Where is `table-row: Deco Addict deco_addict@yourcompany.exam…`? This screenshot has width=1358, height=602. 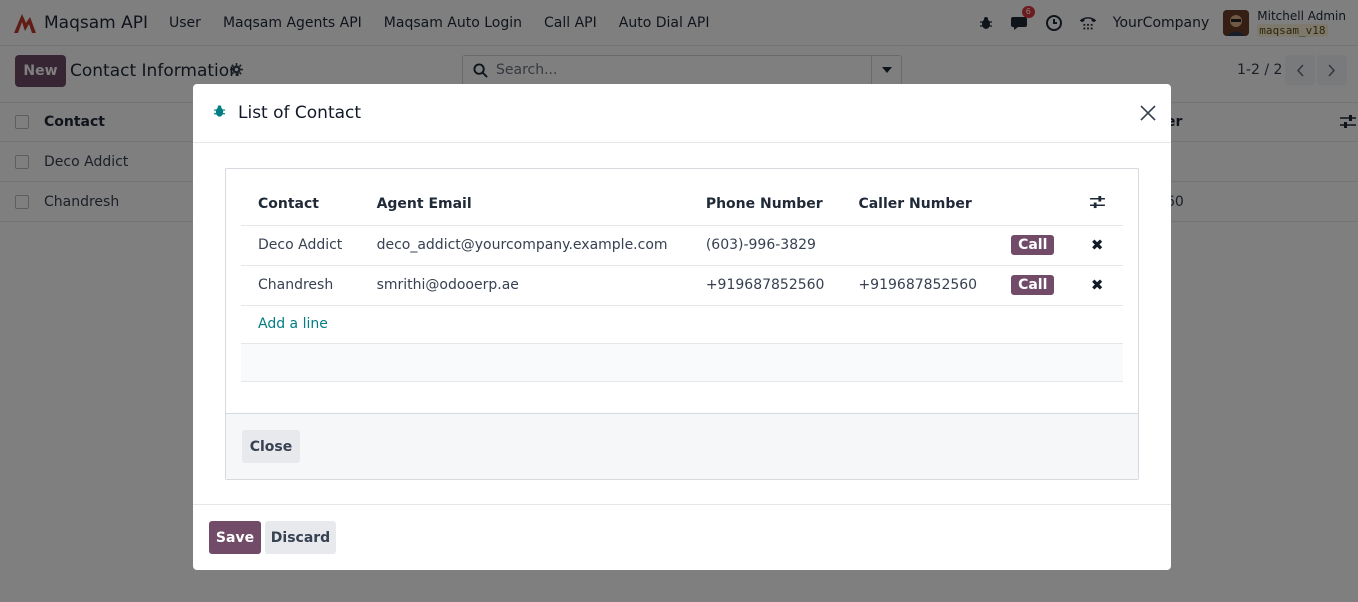 table-row: Deco Addict deco_addict@yourcompany.exam… is located at coordinates (682, 245).